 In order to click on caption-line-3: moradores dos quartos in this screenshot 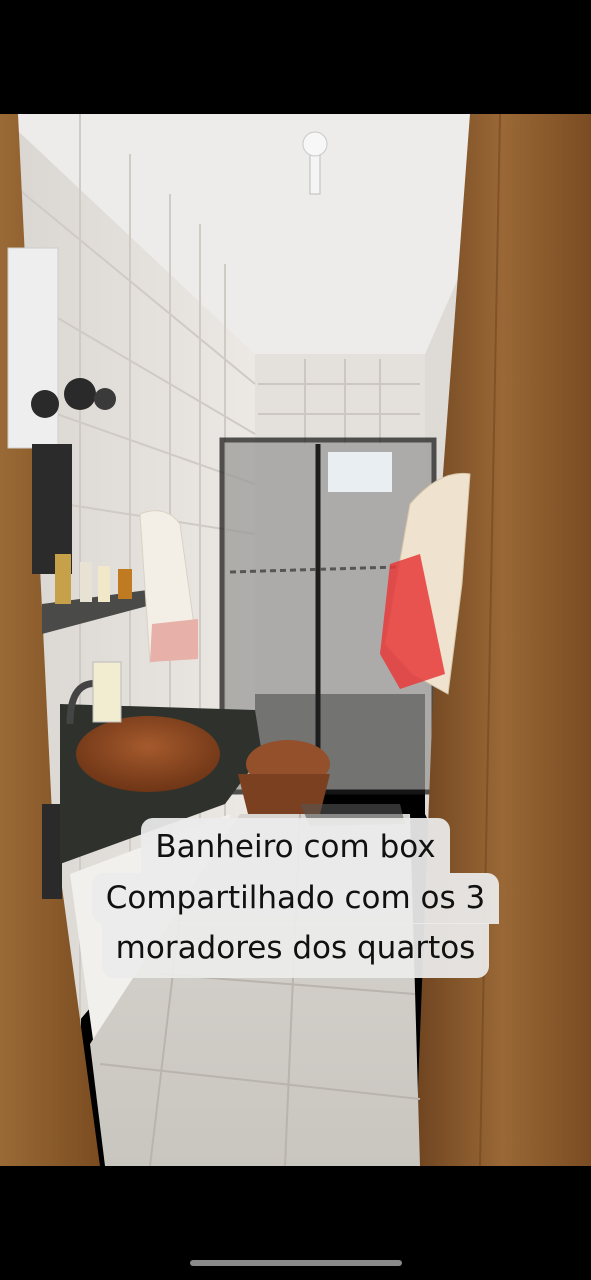, I will do `click(295, 950)`.